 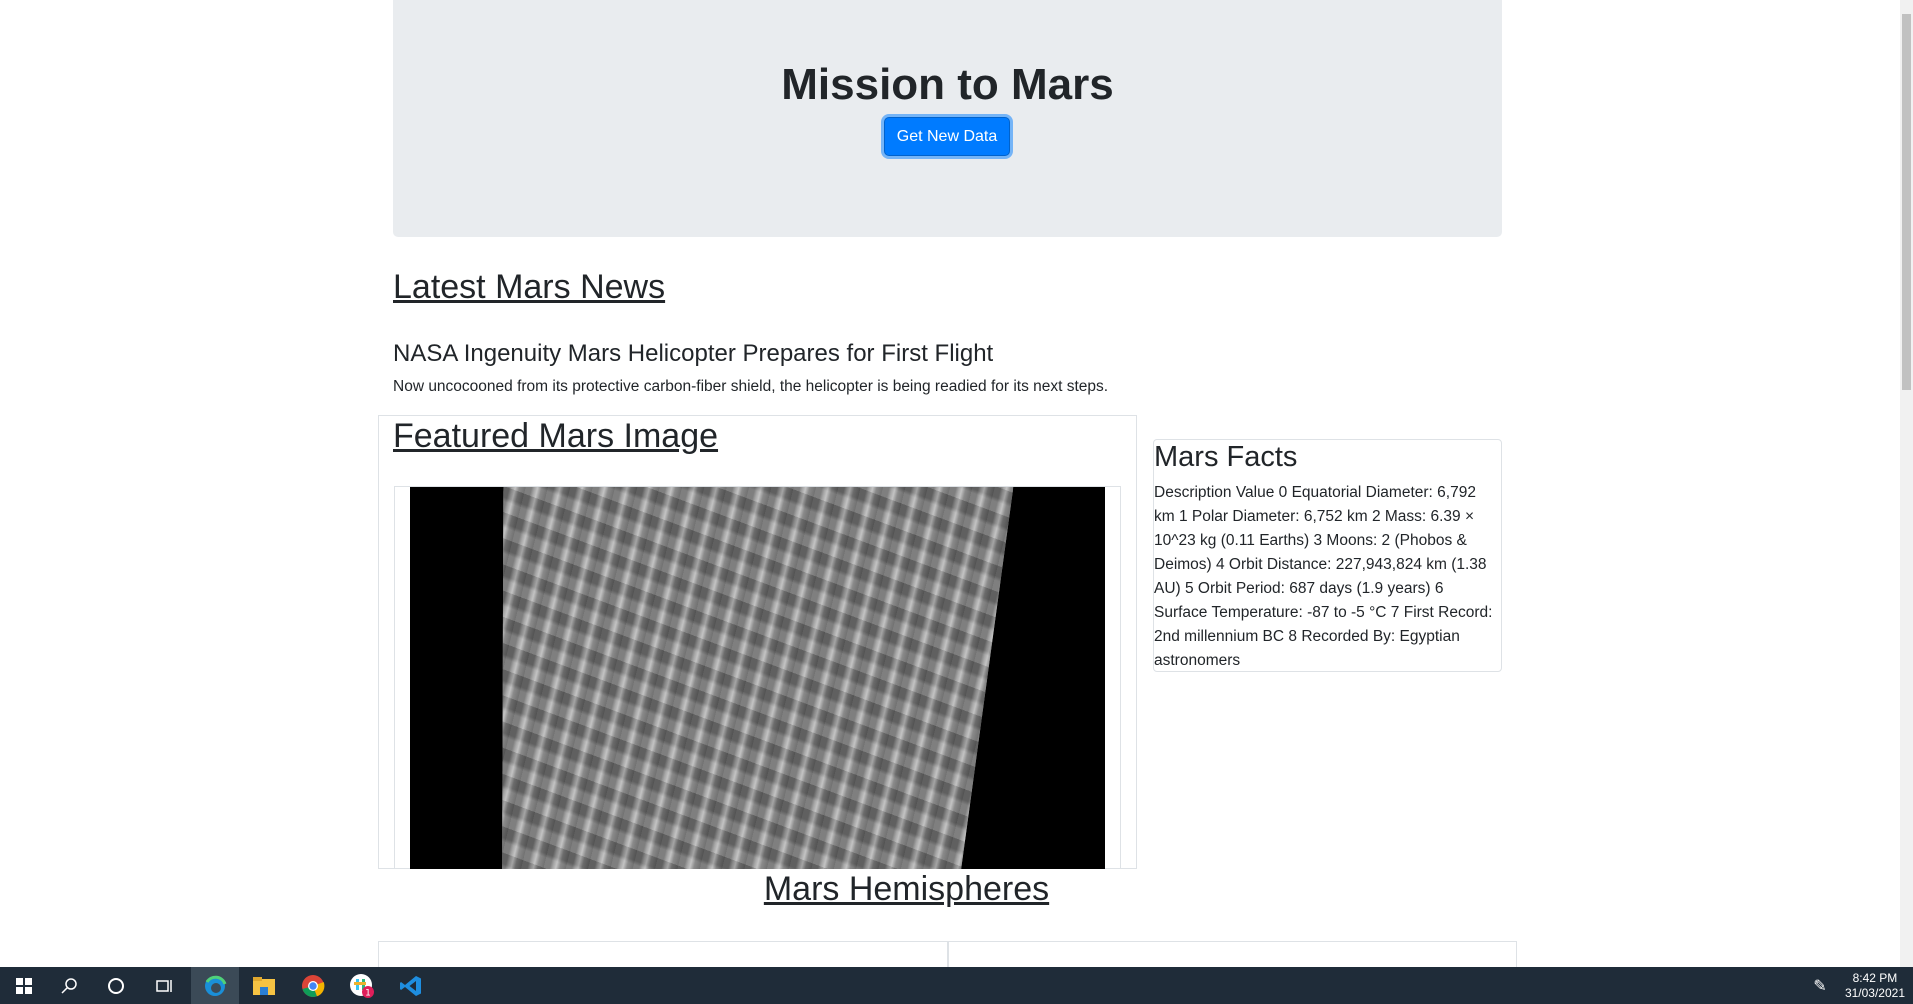 I want to click on taskbar: 1 ✎ 8:42 PM 31/03/2021, so click(x=956, y=985).